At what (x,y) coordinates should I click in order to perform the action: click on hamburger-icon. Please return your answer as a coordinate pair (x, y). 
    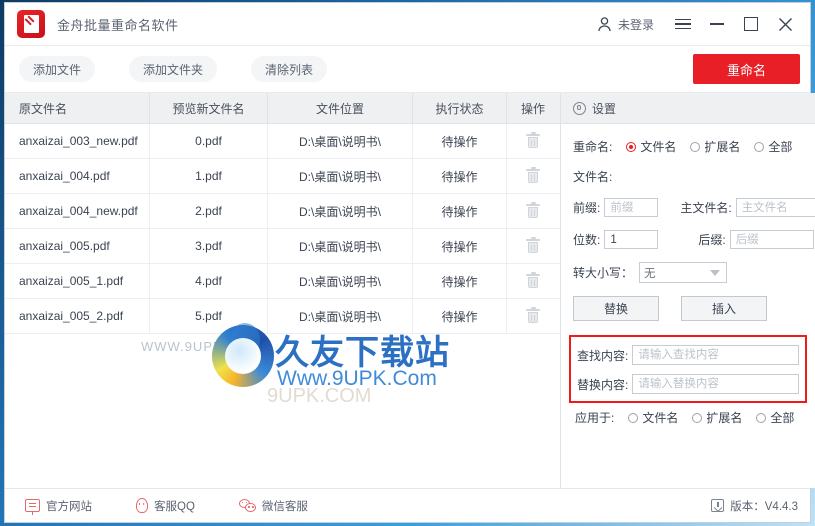
    Looking at the image, I should click on (683, 24).